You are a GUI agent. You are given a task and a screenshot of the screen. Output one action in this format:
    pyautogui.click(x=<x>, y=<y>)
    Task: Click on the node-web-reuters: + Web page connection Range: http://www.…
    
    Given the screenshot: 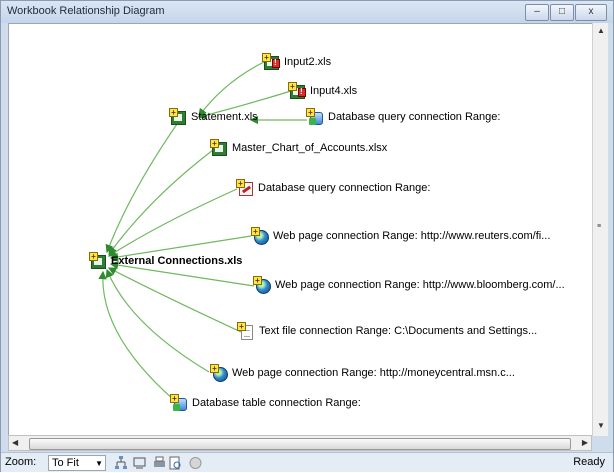 What is the action you would take?
    pyautogui.click(x=400, y=236)
    